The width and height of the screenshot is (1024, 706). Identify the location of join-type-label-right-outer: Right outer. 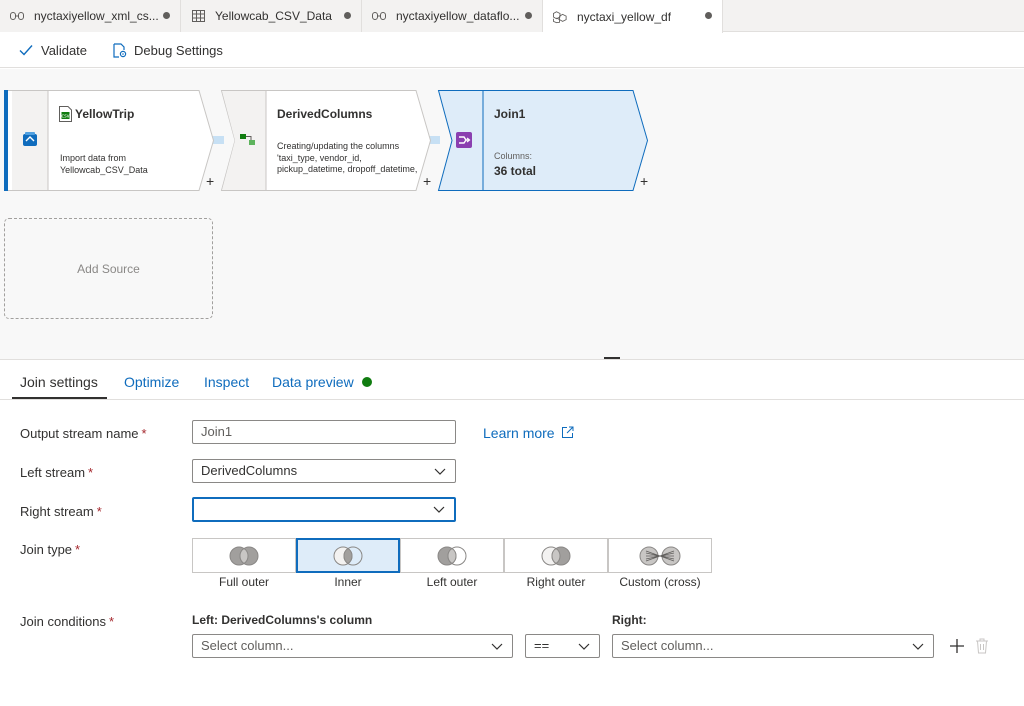
(556, 582).